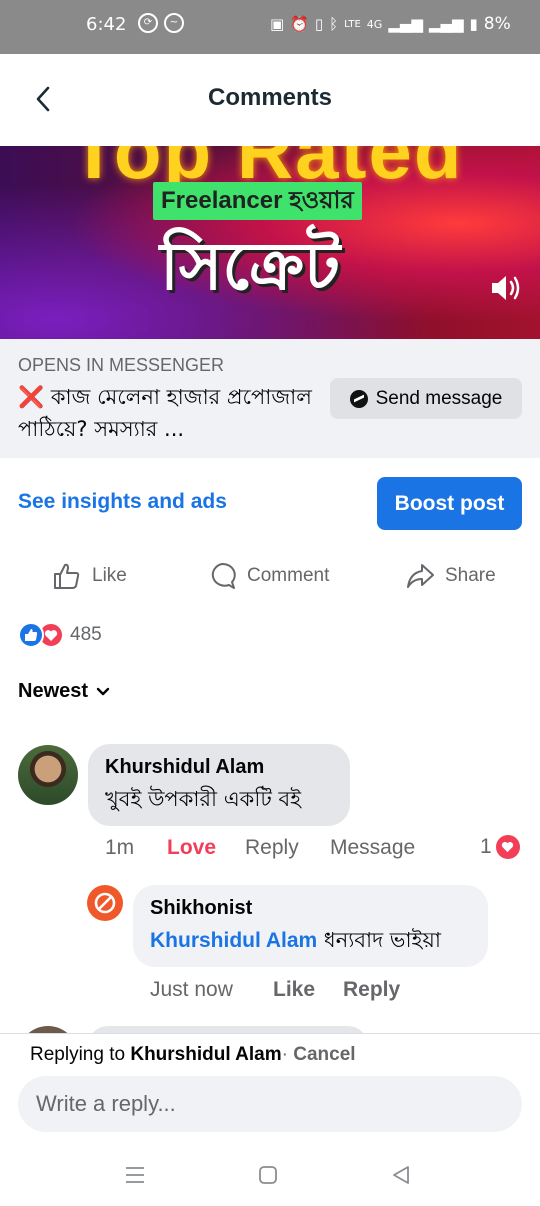  What do you see at coordinates (120, 847) in the screenshot?
I see `comment-time: 1m` at bounding box center [120, 847].